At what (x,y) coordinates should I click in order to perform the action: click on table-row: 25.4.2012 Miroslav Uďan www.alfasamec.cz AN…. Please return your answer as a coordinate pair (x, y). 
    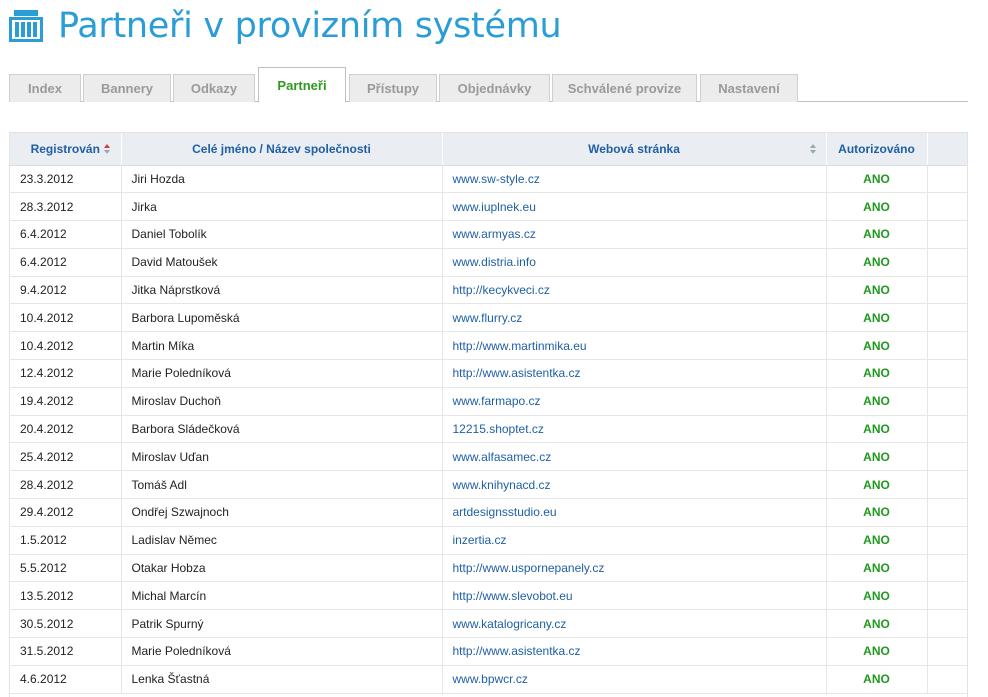
    Looking at the image, I should click on (488, 457).